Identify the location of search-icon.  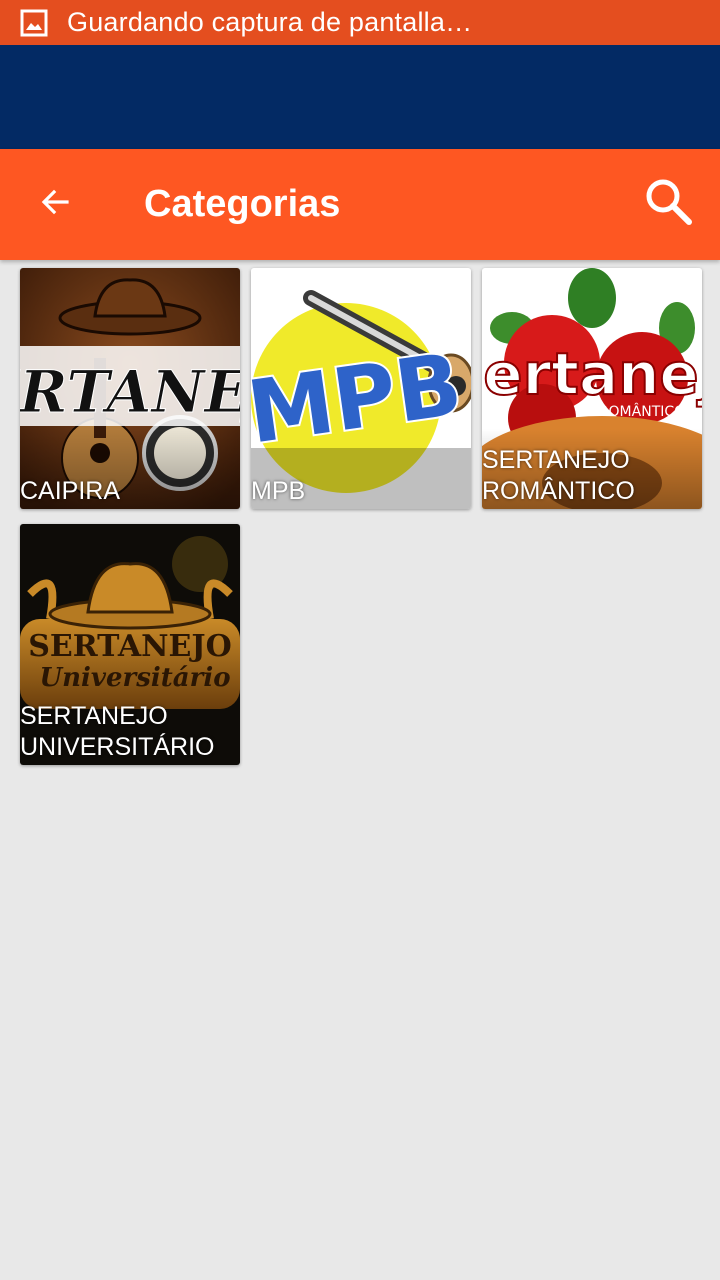
(669, 204).